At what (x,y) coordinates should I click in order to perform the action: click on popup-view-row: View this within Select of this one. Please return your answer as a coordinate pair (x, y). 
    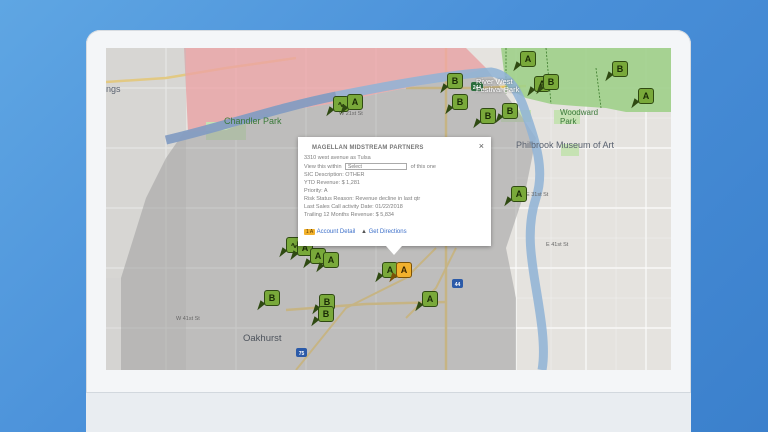
    Looking at the image, I should click on (370, 166).